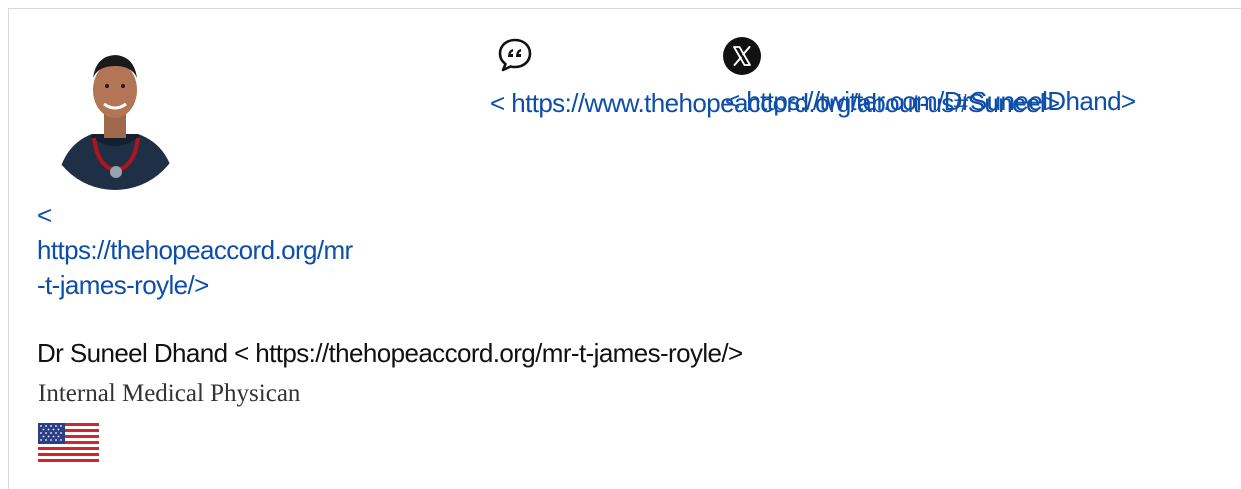 The width and height of the screenshot is (1241, 489). What do you see at coordinates (132, 353) in the screenshot?
I see `doctor-name: Dr Suneel Dhand` at bounding box center [132, 353].